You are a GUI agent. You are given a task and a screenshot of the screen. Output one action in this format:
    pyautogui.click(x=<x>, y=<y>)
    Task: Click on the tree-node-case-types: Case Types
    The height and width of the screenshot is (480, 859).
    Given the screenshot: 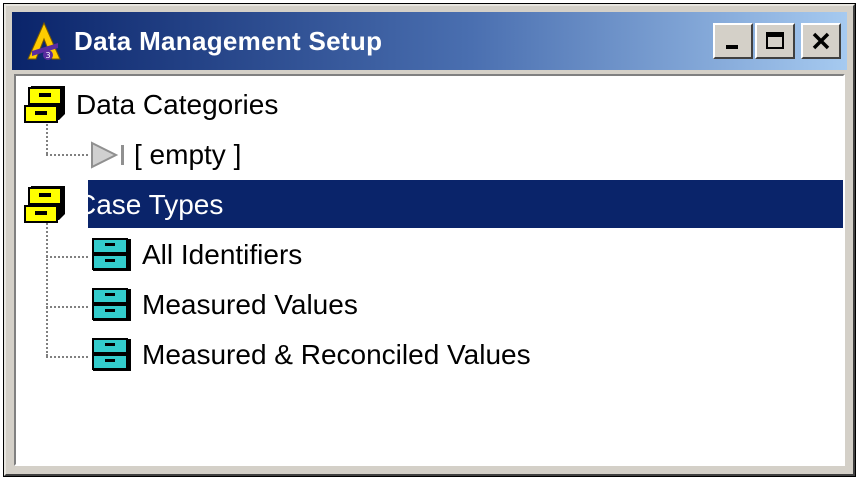 What is the action you would take?
    pyautogui.click(x=432, y=205)
    